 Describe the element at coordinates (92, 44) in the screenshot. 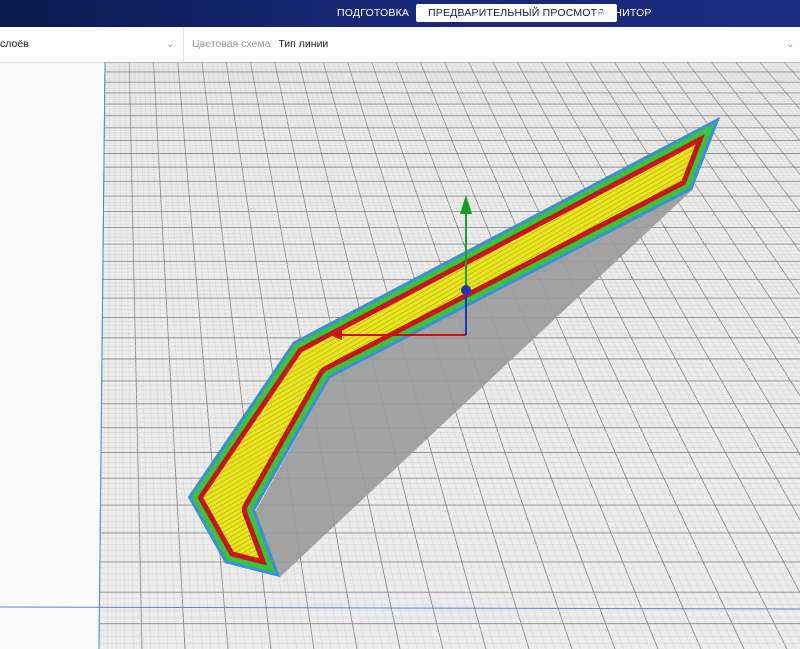

I see `view-type-dropdown: слоёв ⌄` at that location.